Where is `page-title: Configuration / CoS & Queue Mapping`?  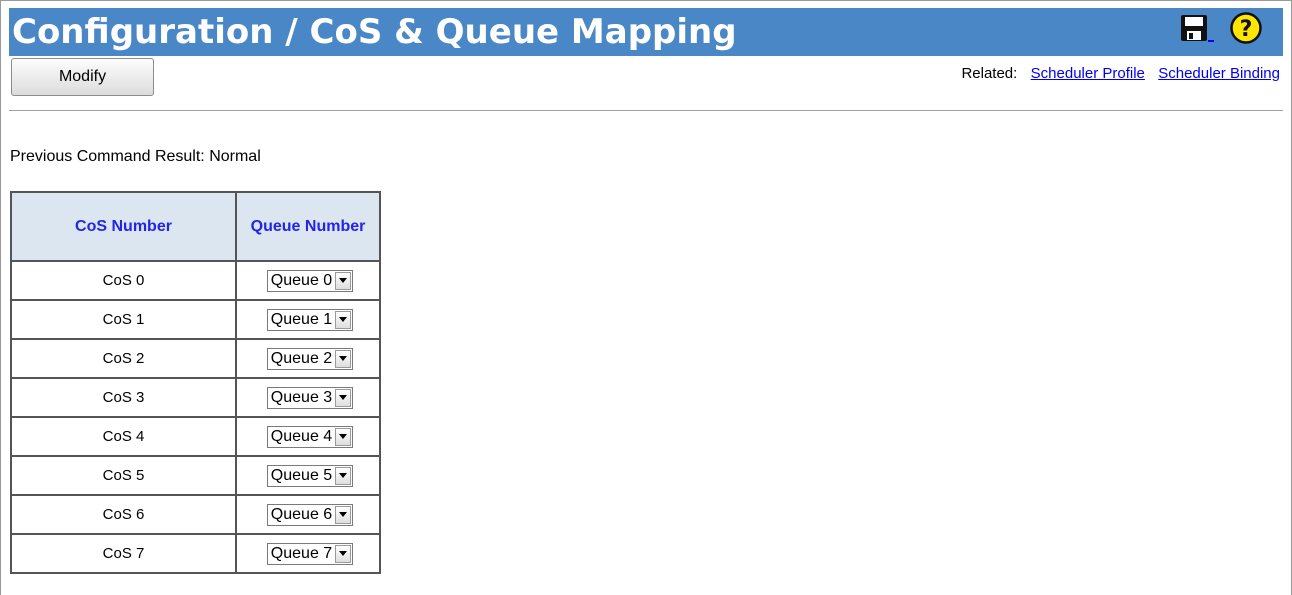 page-title: Configuration / CoS & Queue Mapping is located at coordinates (374, 32).